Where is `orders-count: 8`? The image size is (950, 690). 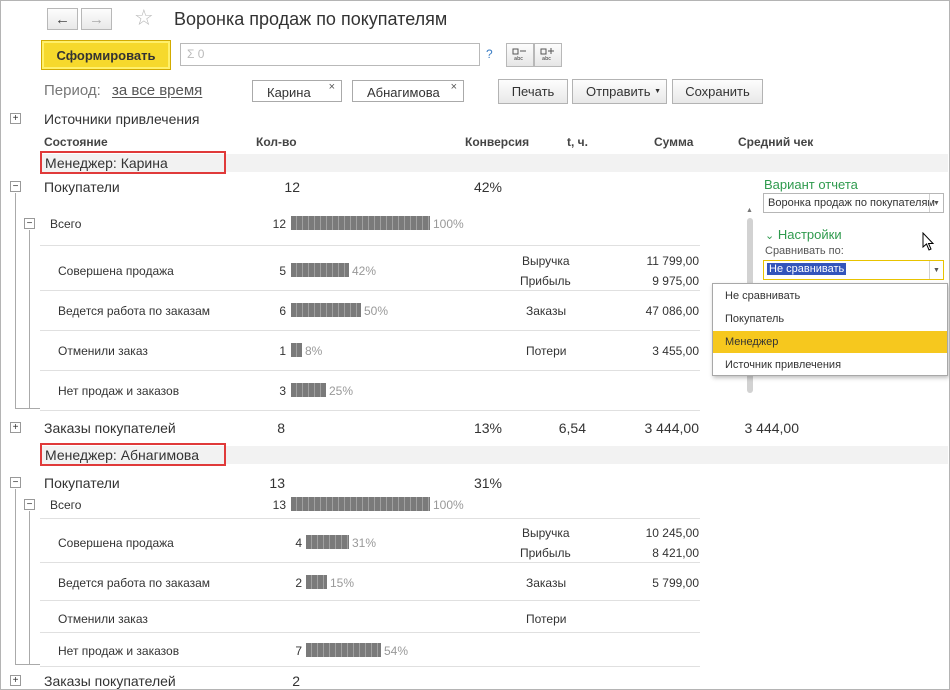 orders-count: 8 is located at coordinates (281, 428).